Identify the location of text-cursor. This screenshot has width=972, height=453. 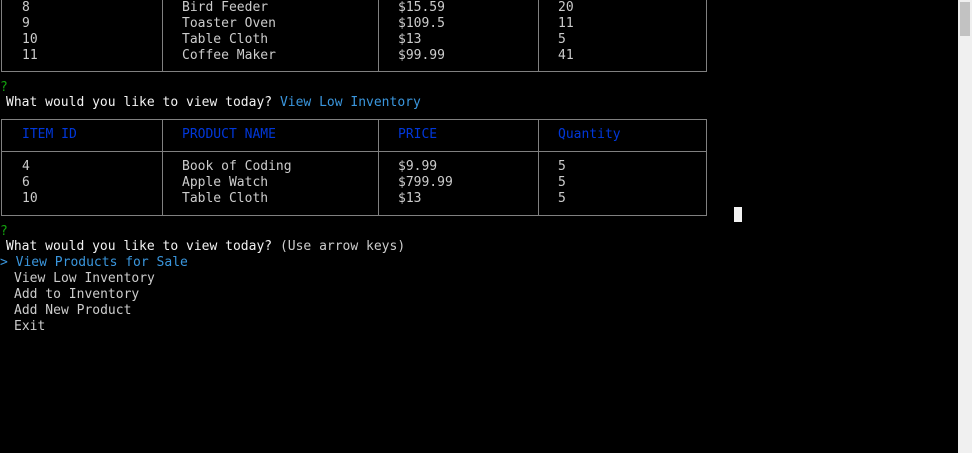
(738, 214).